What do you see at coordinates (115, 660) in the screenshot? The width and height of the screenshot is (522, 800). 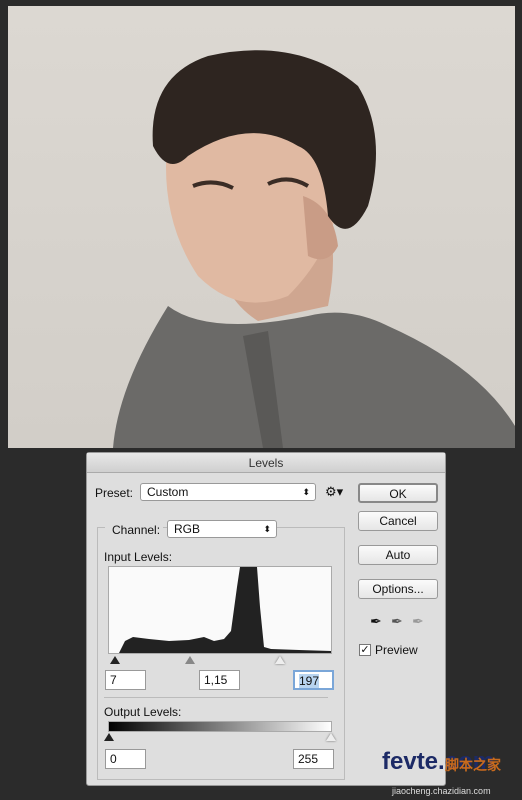 I see `input-black-slider` at bounding box center [115, 660].